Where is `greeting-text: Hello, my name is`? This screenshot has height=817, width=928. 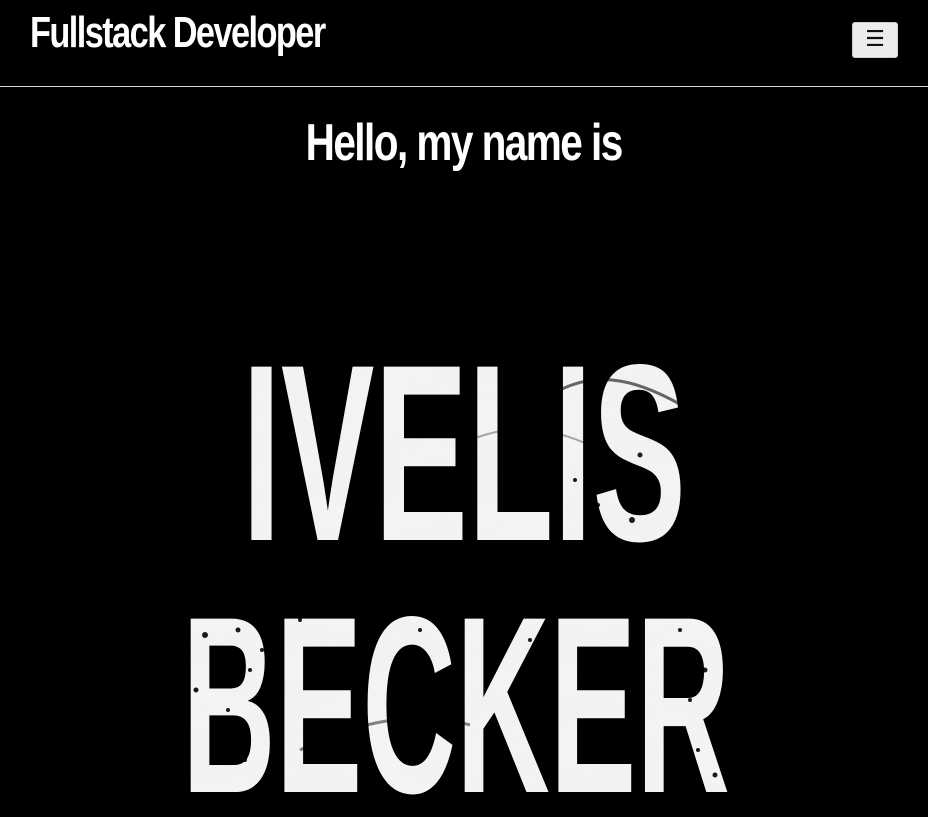
greeting-text: Hello, my name is is located at coordinates (464, 143).